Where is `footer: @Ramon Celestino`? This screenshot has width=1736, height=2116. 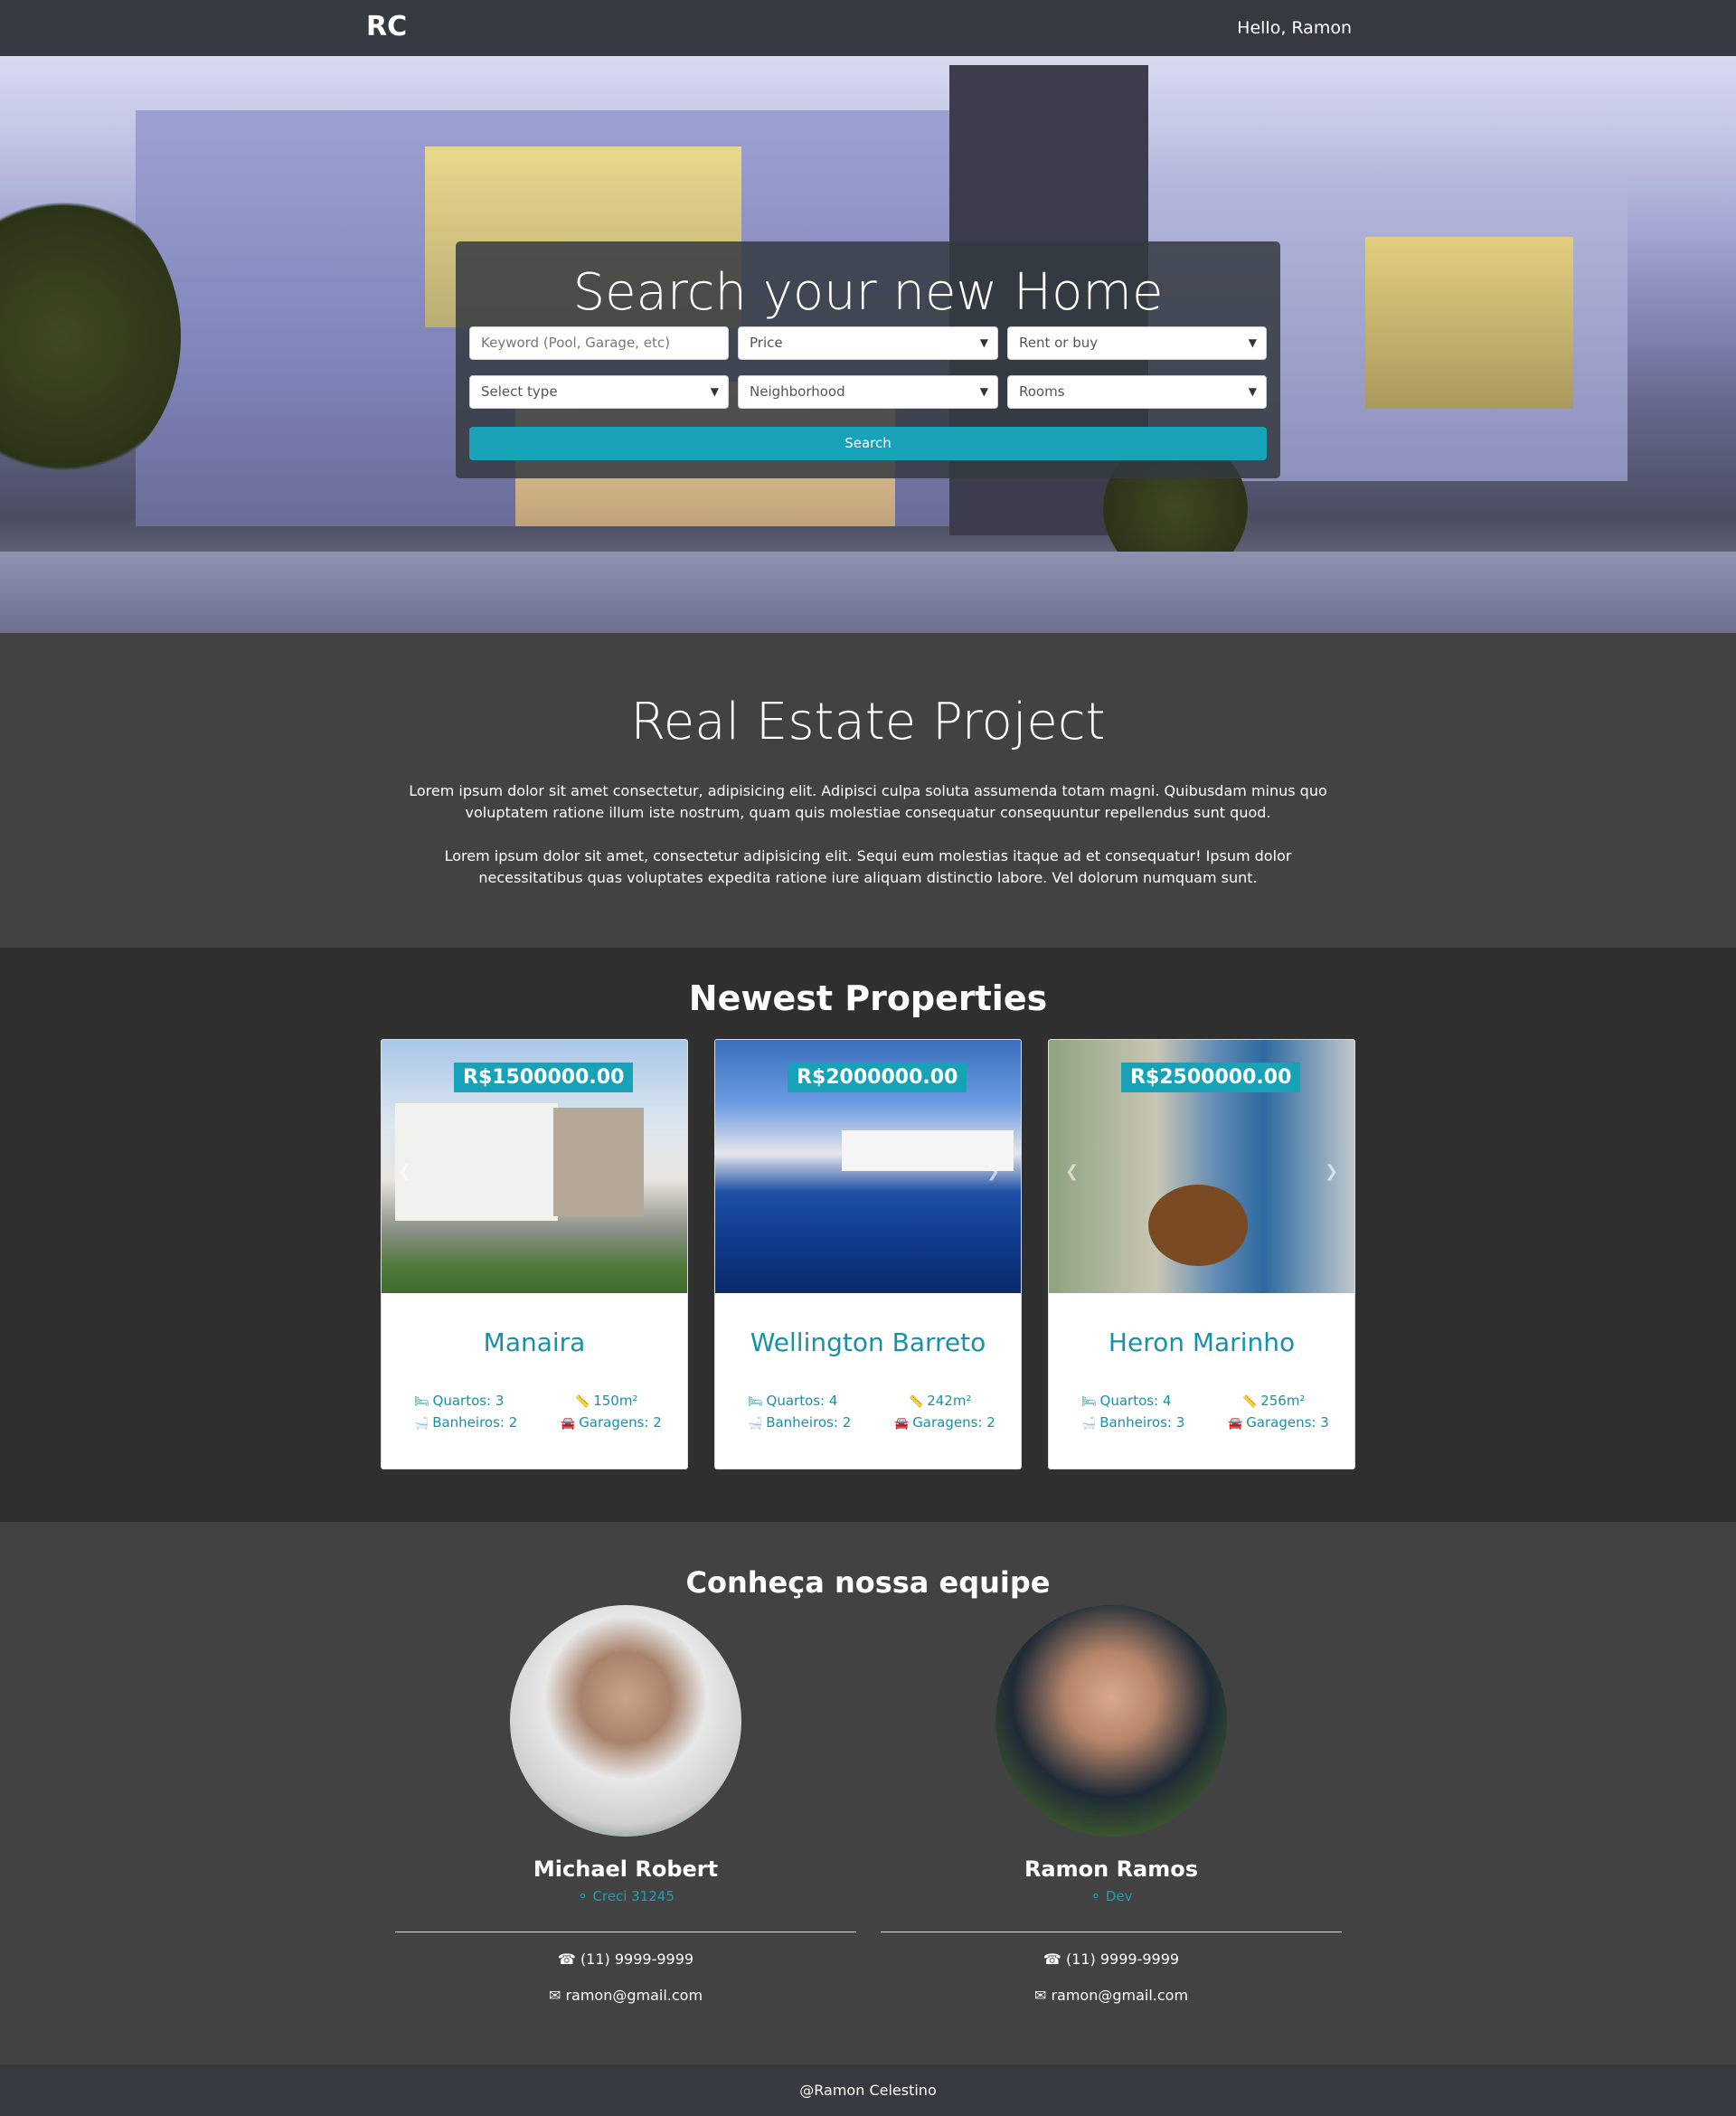 footer: @Ramon Celestino is located at coordinates (868, 2090).